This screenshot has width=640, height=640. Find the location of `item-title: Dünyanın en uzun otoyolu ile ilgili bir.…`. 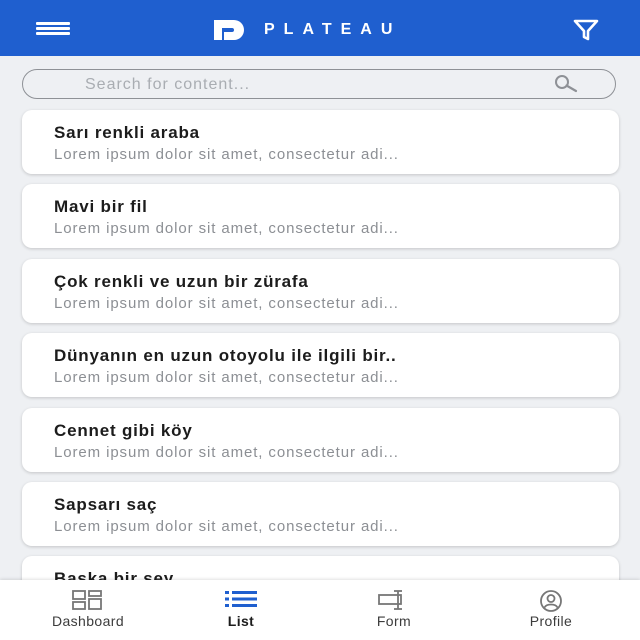

item-title: Dünyanın en uzun otoyolu ile ilgili bir.… is located at coordinates (225, 355).